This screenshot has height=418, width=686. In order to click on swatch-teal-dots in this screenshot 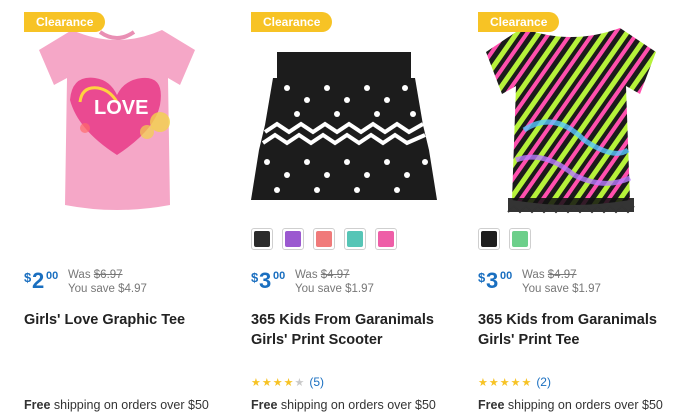, I will do `click(355, 239)`.